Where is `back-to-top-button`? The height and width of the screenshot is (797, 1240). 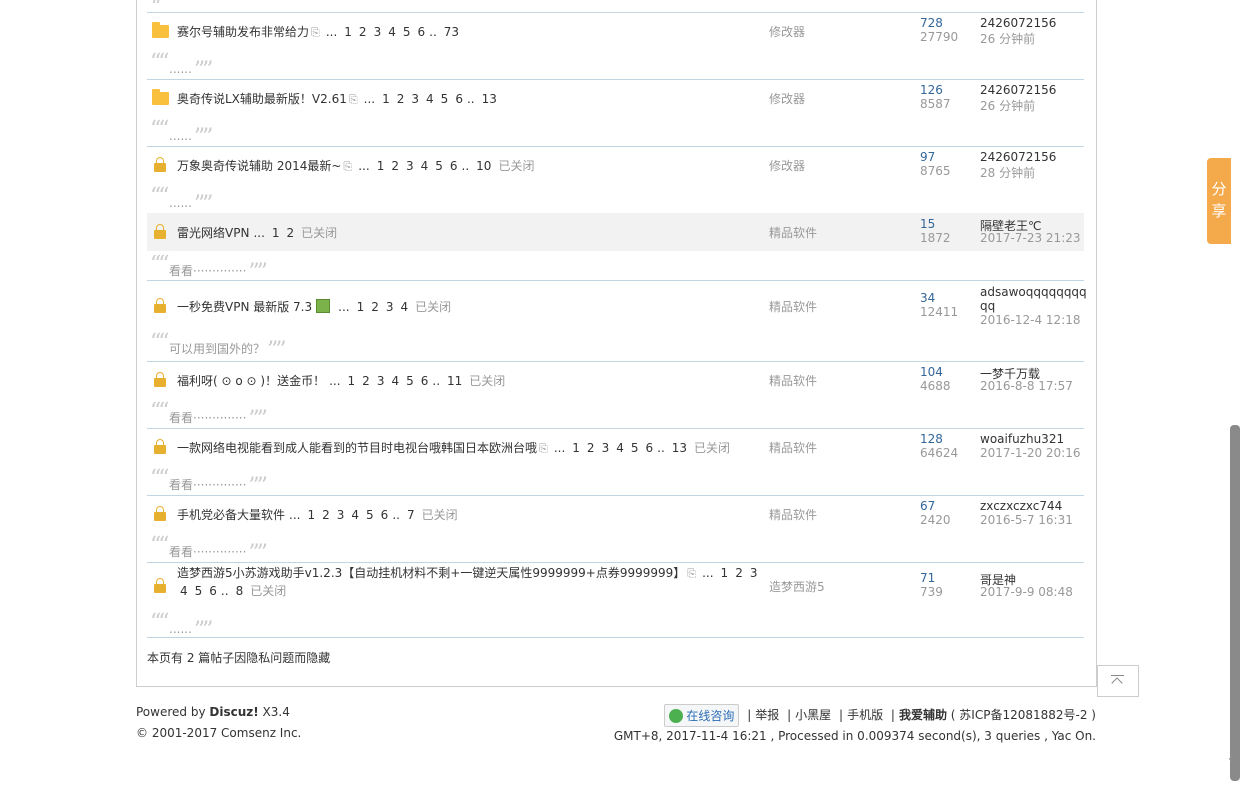
back-to-top-button is located at coordinates (1118, 681).